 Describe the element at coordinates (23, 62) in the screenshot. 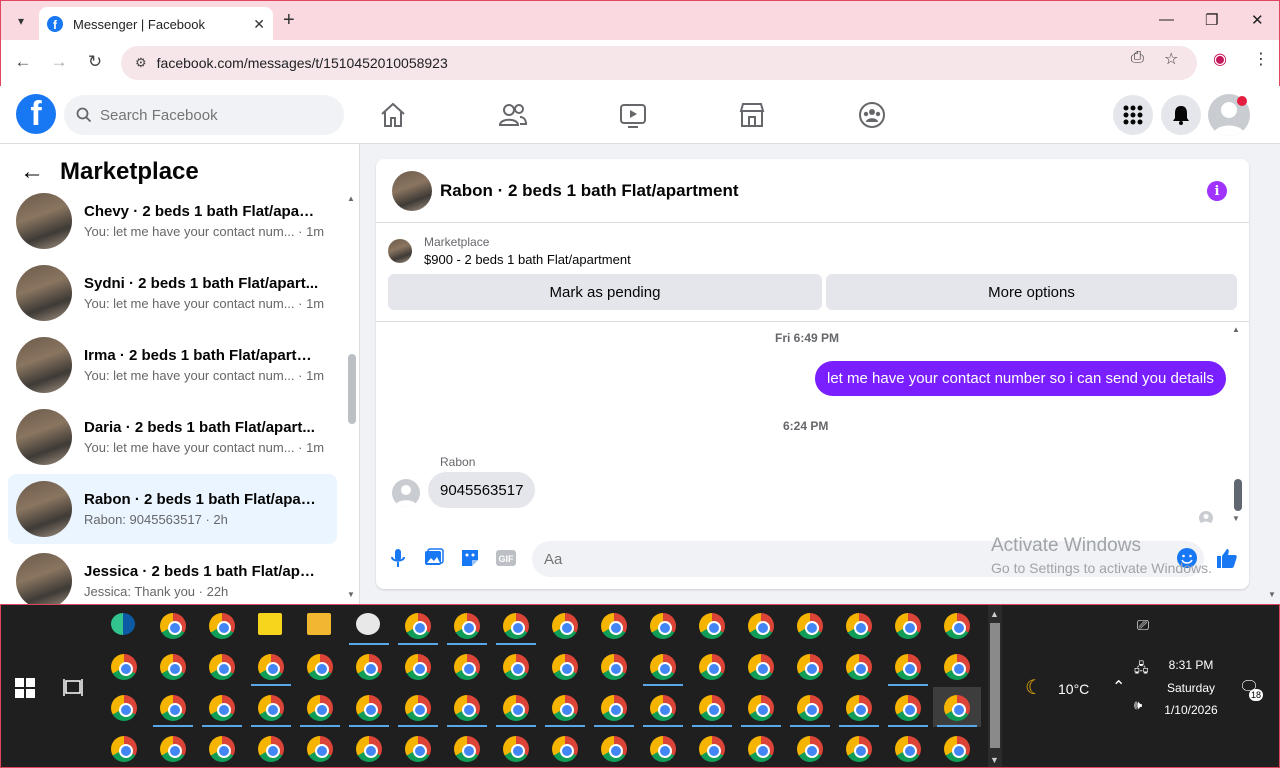

I see `back-icon: ←` at that location.